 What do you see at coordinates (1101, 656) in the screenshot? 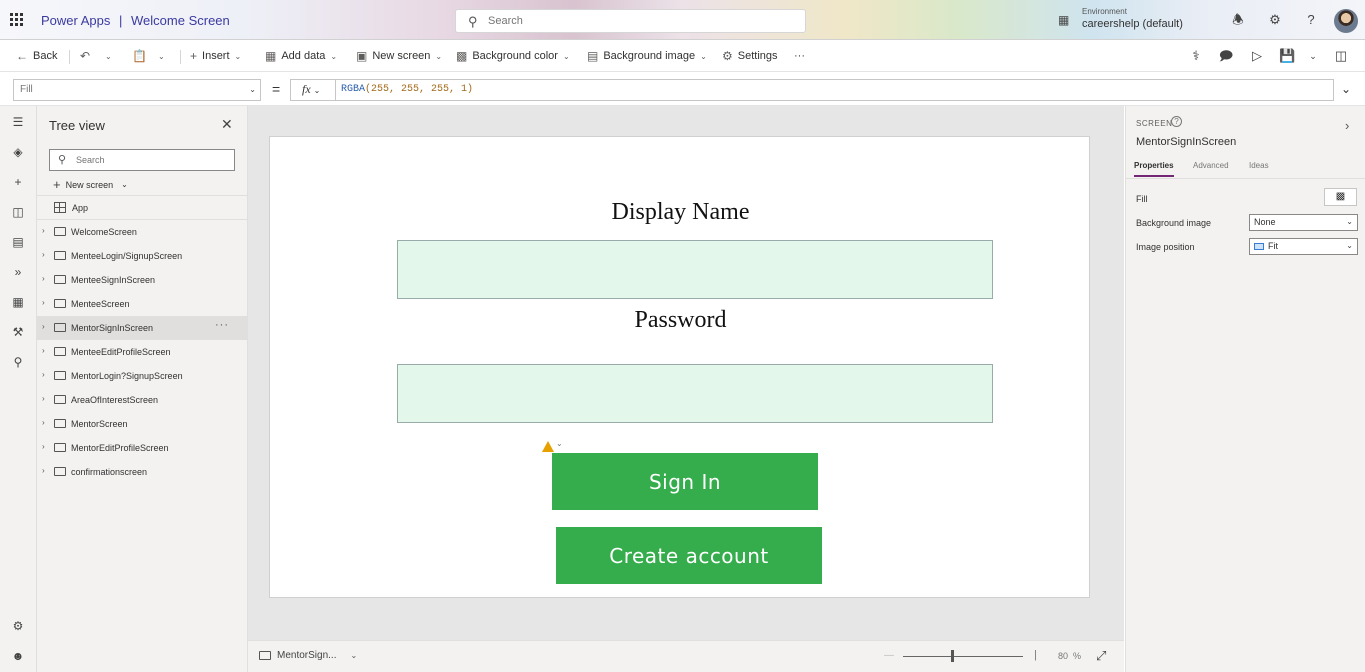
I see `fit-to-window-icon: ⤢` at bounding box center [1101, 656].